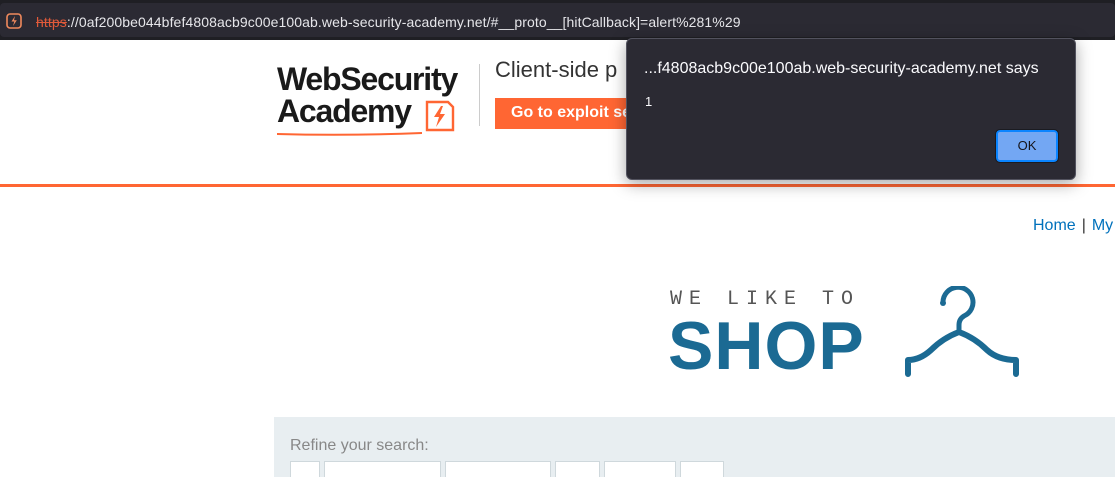 The height and width of the screenshot is (477, 1115). Describe the element at coordinates (694, 447) in the screenshot. I see `search-filter-panel: Refine your search:` at that location.